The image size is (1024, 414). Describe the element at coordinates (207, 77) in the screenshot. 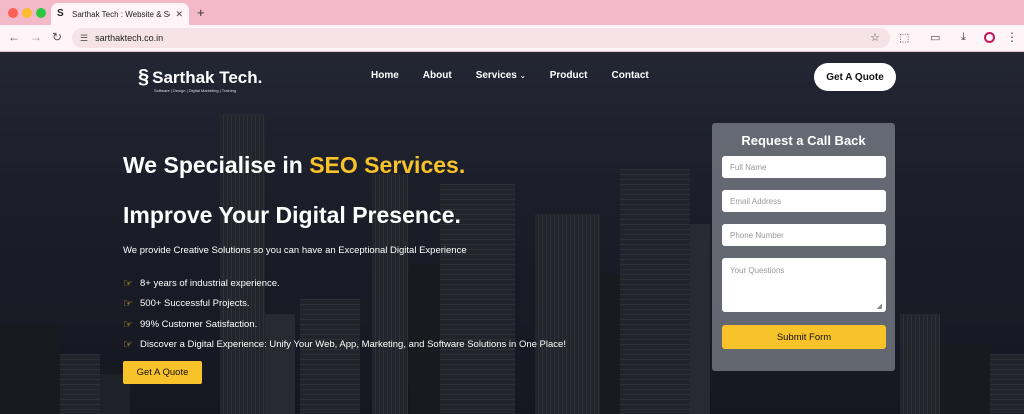

I see `logo-text: Sarthak Tech.` at that location.